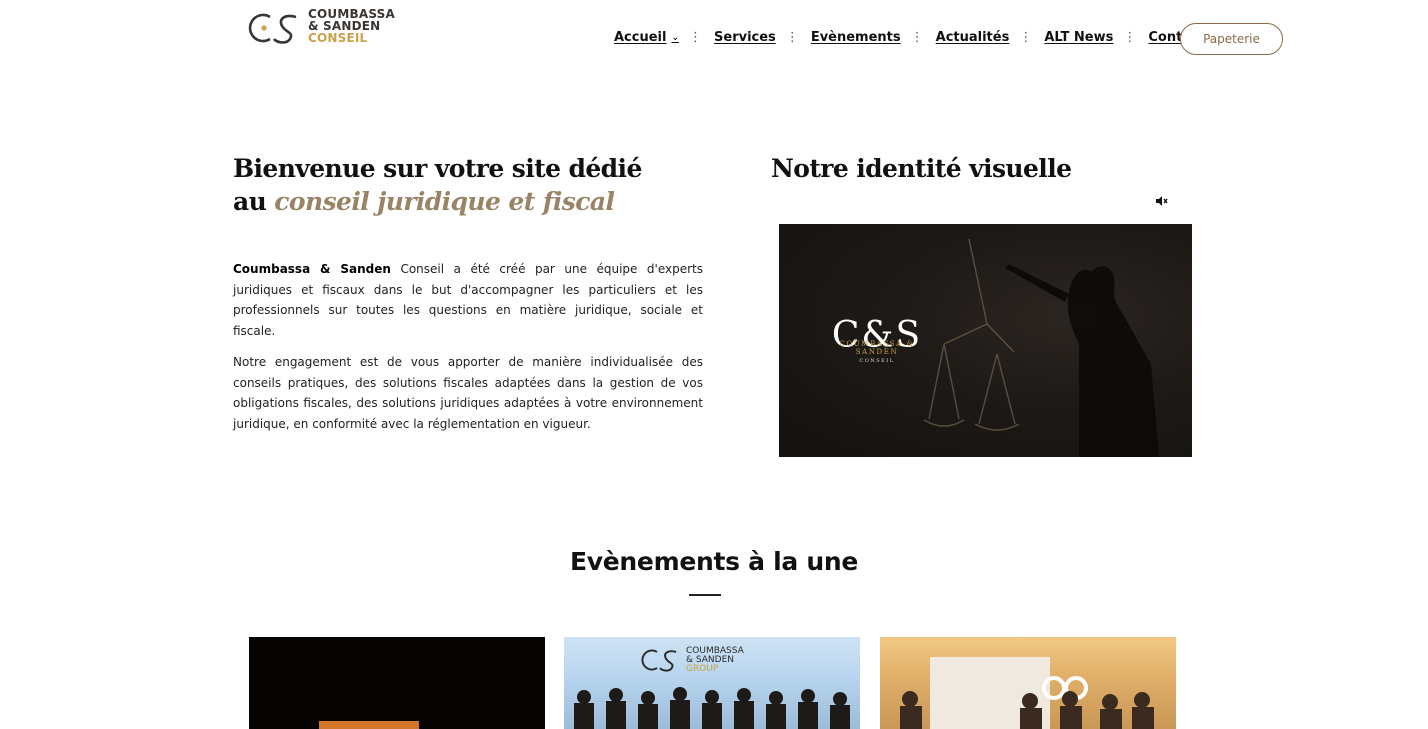 The height and width of the screenshot is (729, 1428). I want to click on event-card-logo: COUMBASSA & SANDEN GROUP, so click(691, 660).